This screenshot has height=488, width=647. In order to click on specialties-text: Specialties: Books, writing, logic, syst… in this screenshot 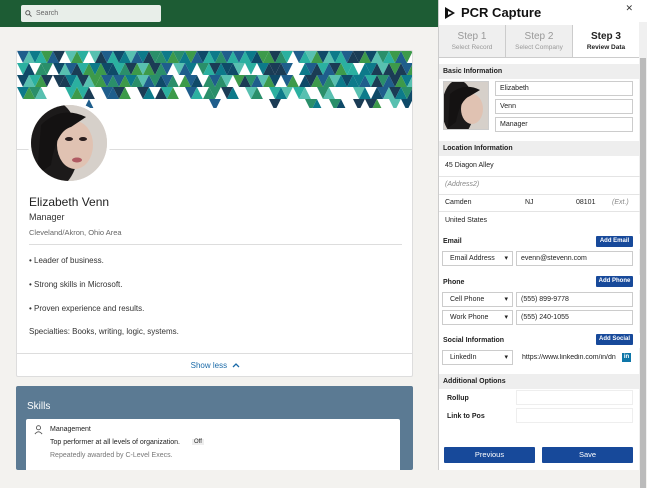, I will do `click(104, 331)`.